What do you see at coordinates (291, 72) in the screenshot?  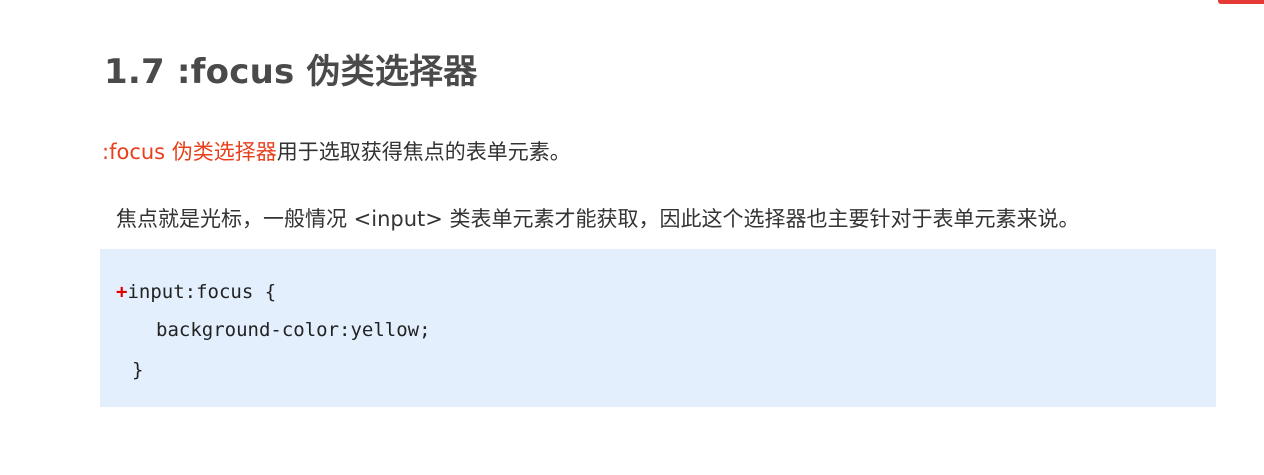 I see `page-title: 1.7 :focus 伪类选择器` at bounding box center [291, 72].